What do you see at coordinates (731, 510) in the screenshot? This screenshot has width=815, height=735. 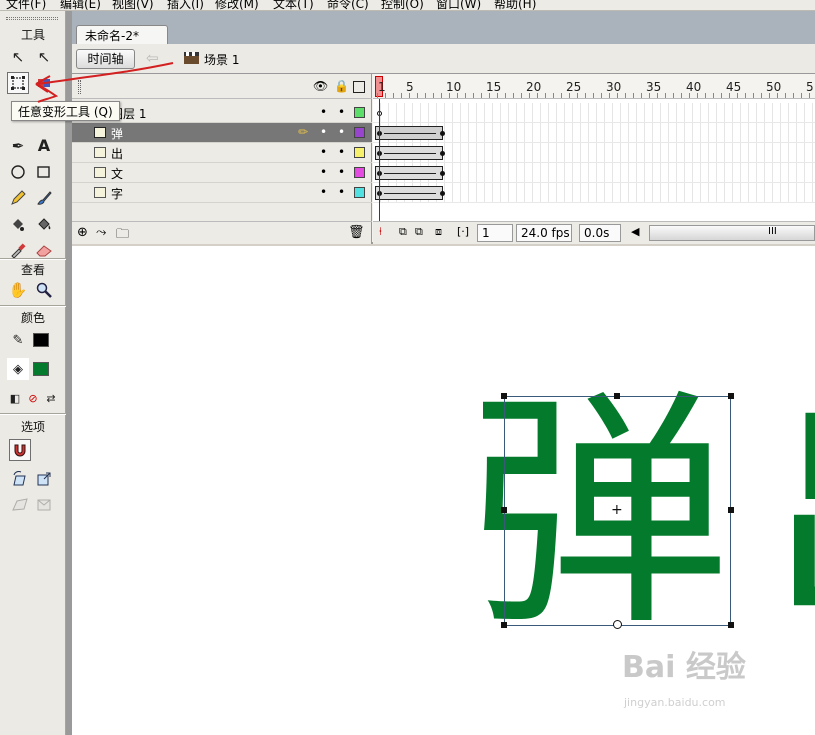 I see `transform-handle-mr` at bounding box center [731, 510].